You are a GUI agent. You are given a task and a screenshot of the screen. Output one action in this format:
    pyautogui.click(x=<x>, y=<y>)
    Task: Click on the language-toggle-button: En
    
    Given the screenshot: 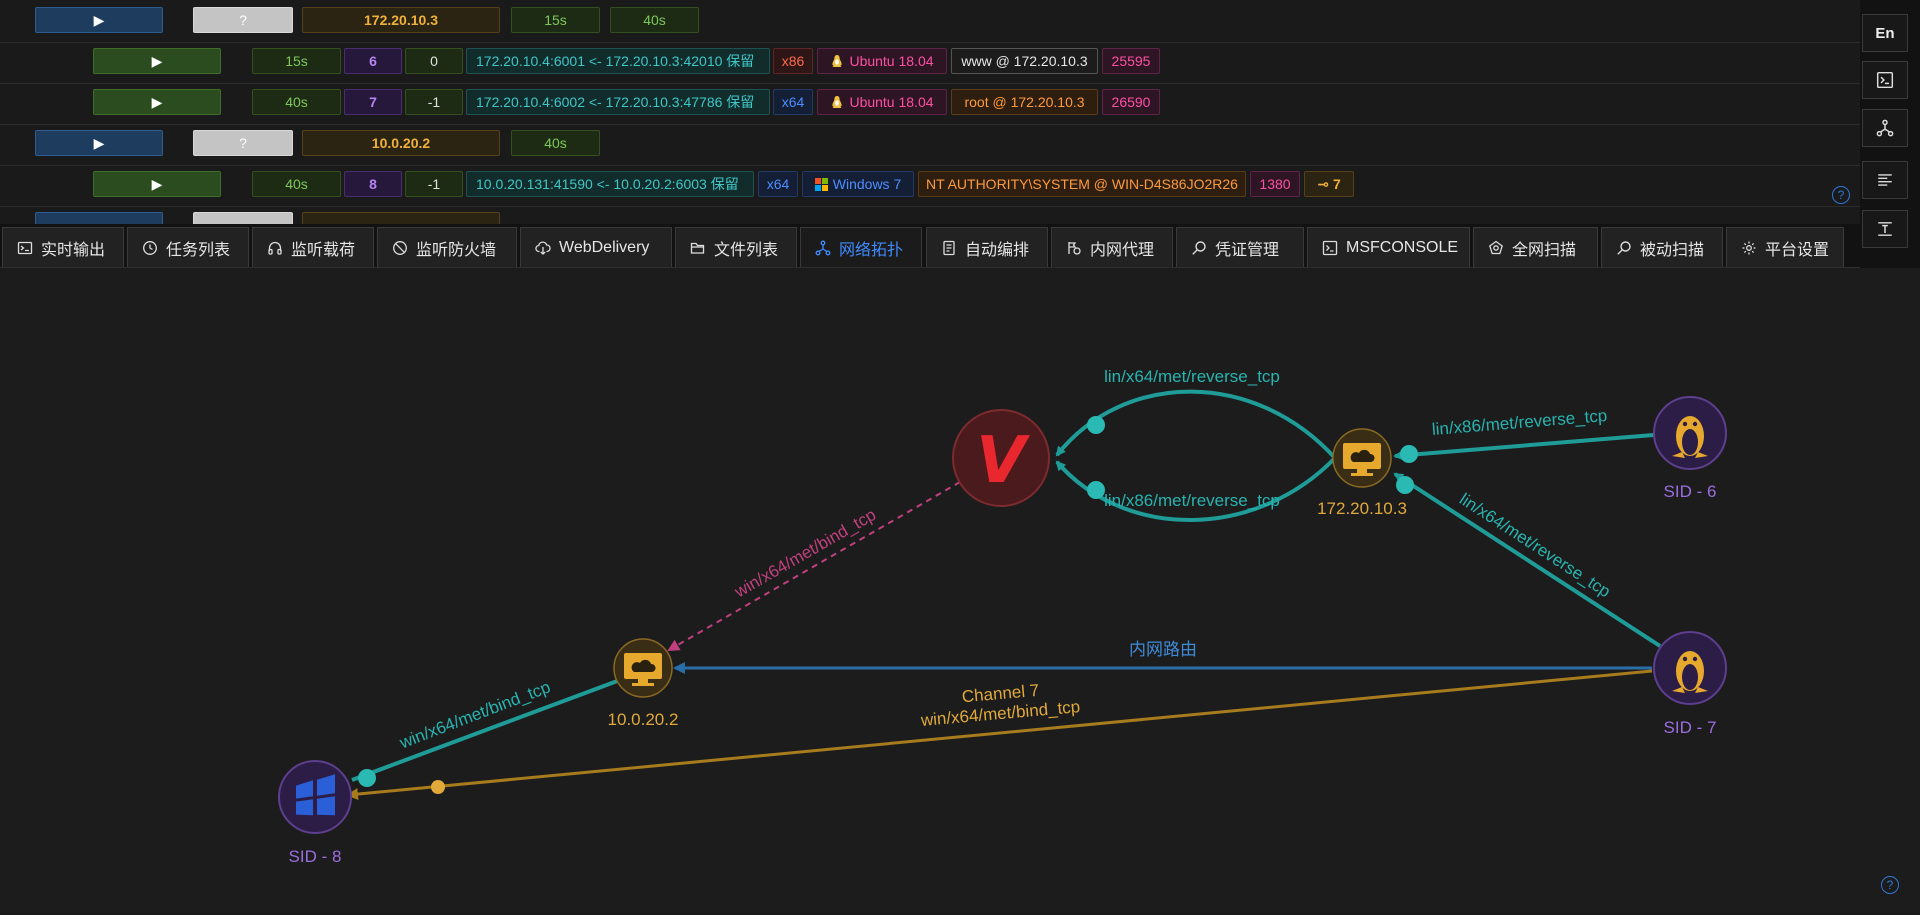 What is the action you would take?
    pyautogui.click(x=1885, y=33)
    